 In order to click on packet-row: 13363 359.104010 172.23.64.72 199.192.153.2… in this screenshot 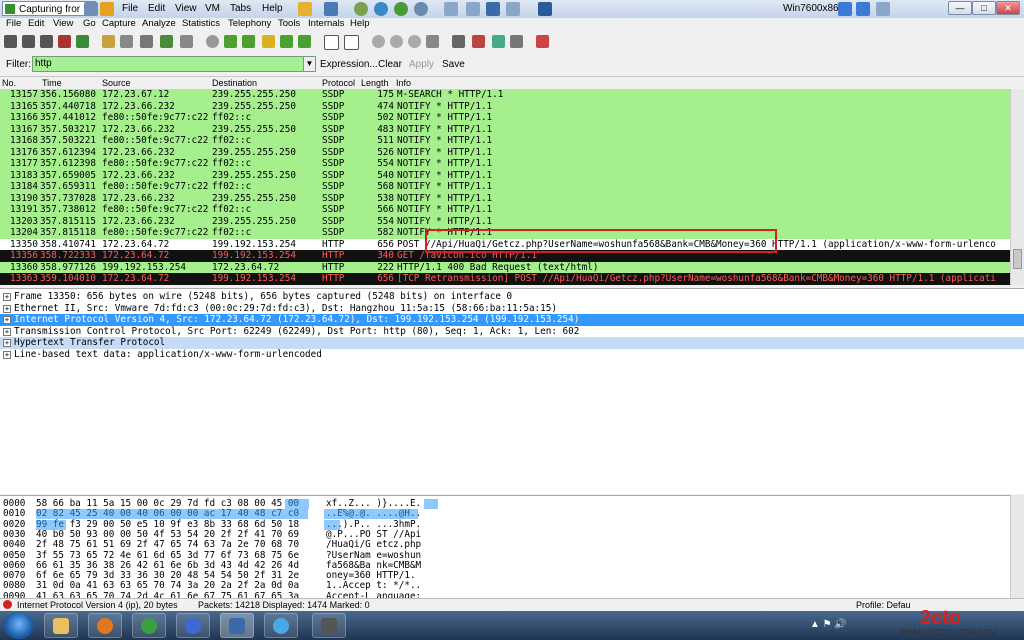, I will do `click(505, 279)`.